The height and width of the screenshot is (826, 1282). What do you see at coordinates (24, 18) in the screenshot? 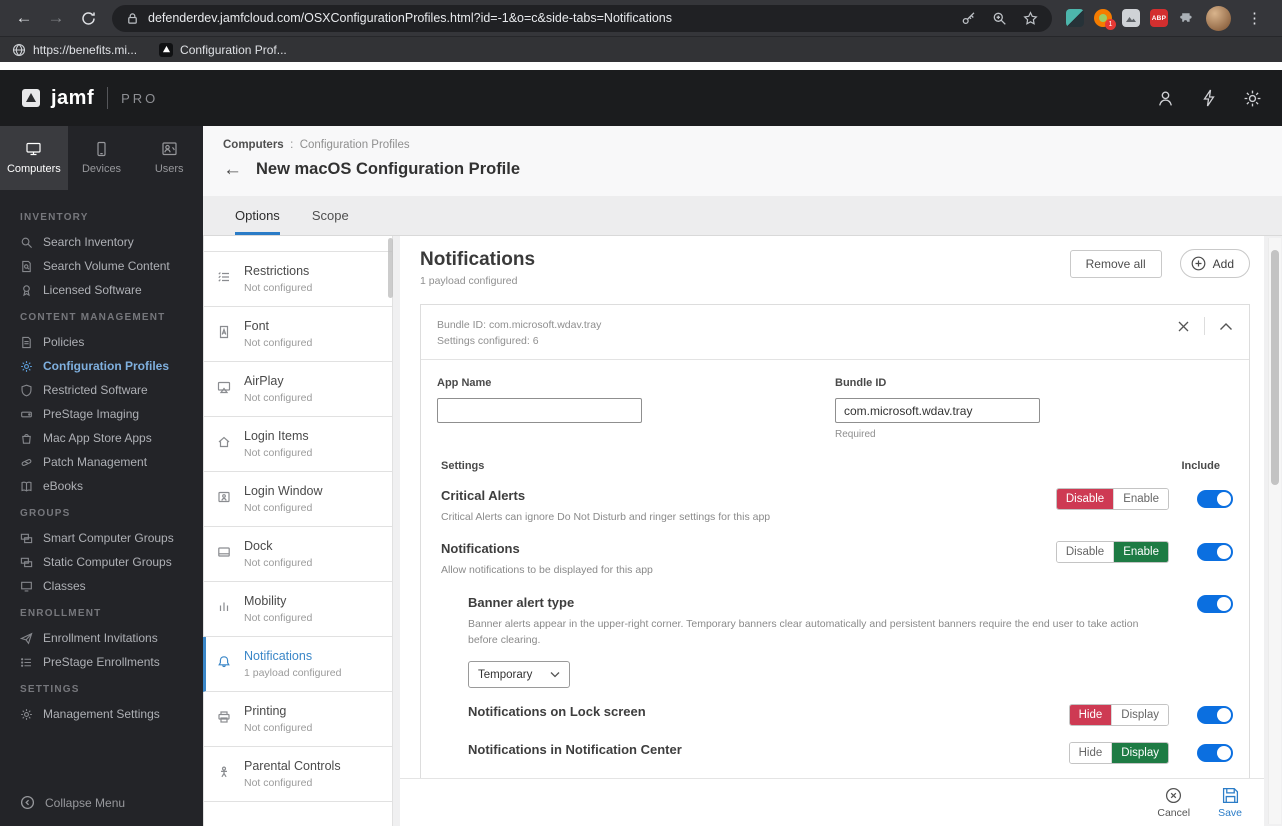
I see `browser-back-button: ←` at bounding box center [24, 18].